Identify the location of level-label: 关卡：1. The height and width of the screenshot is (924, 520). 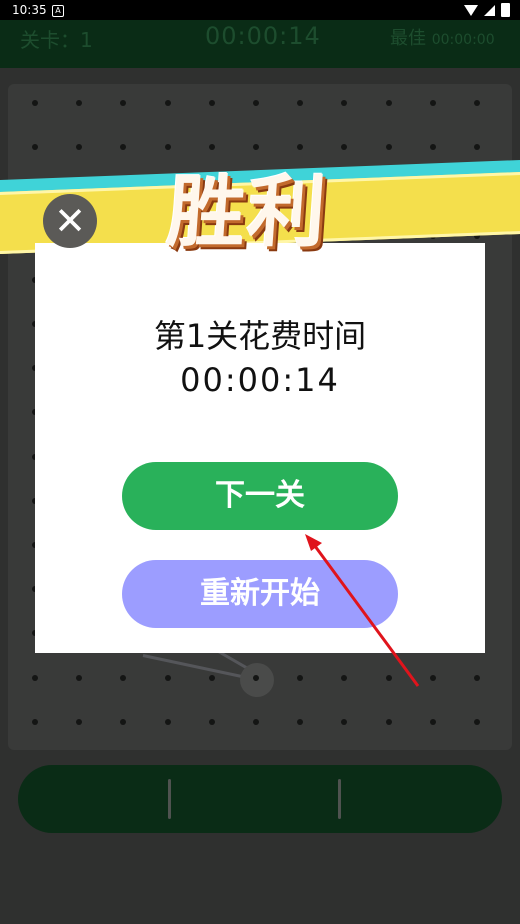
(56, 40).